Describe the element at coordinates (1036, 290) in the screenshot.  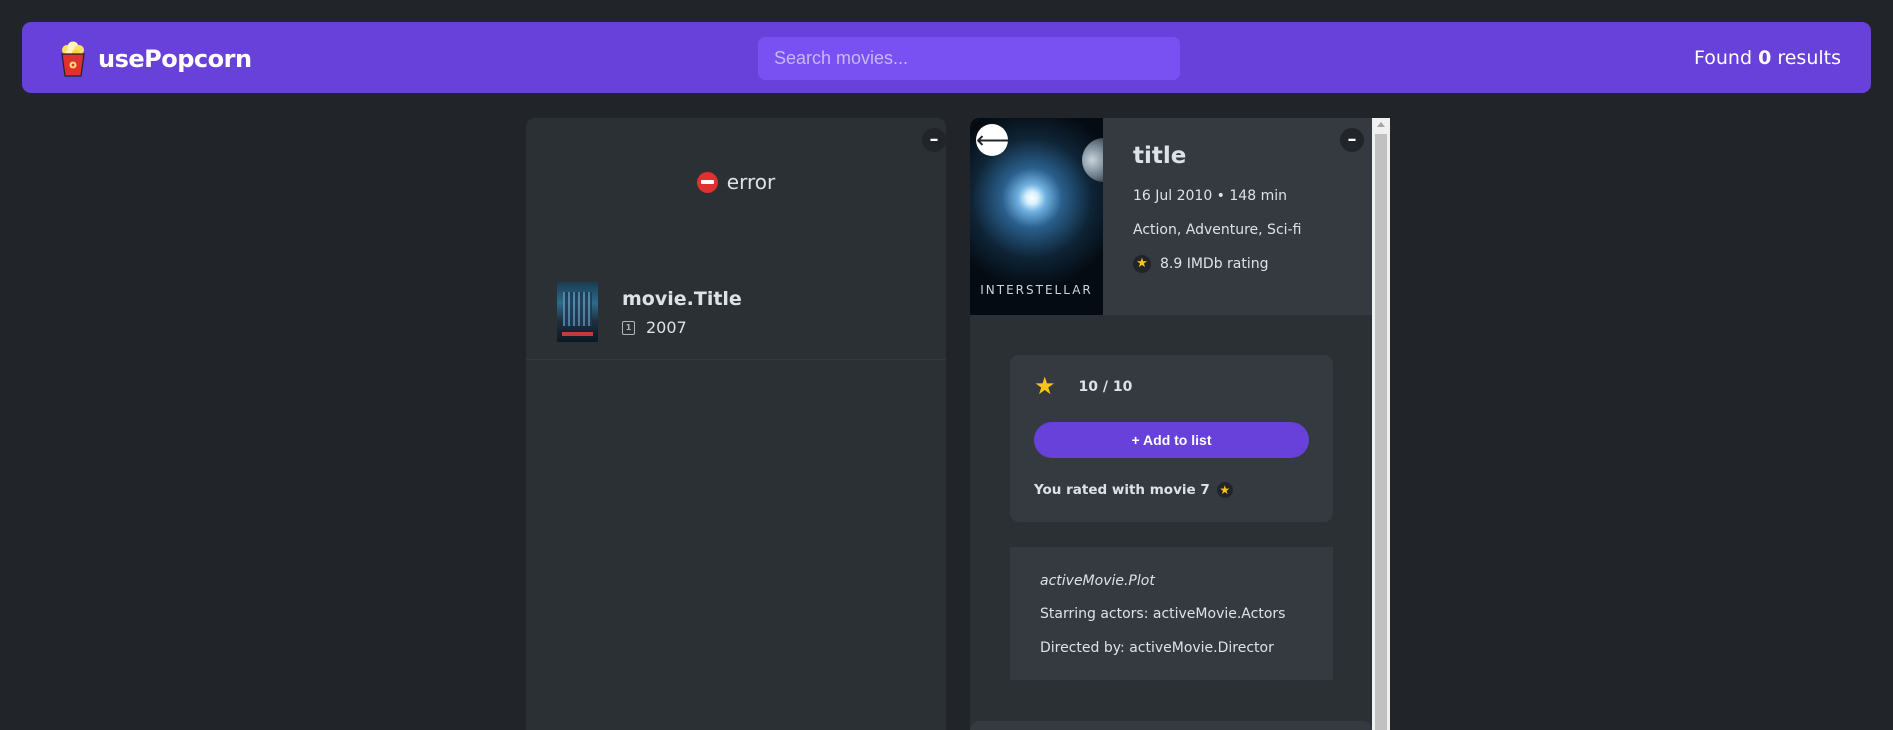
I see `poster-text: INTERSTELLAR` at that location.